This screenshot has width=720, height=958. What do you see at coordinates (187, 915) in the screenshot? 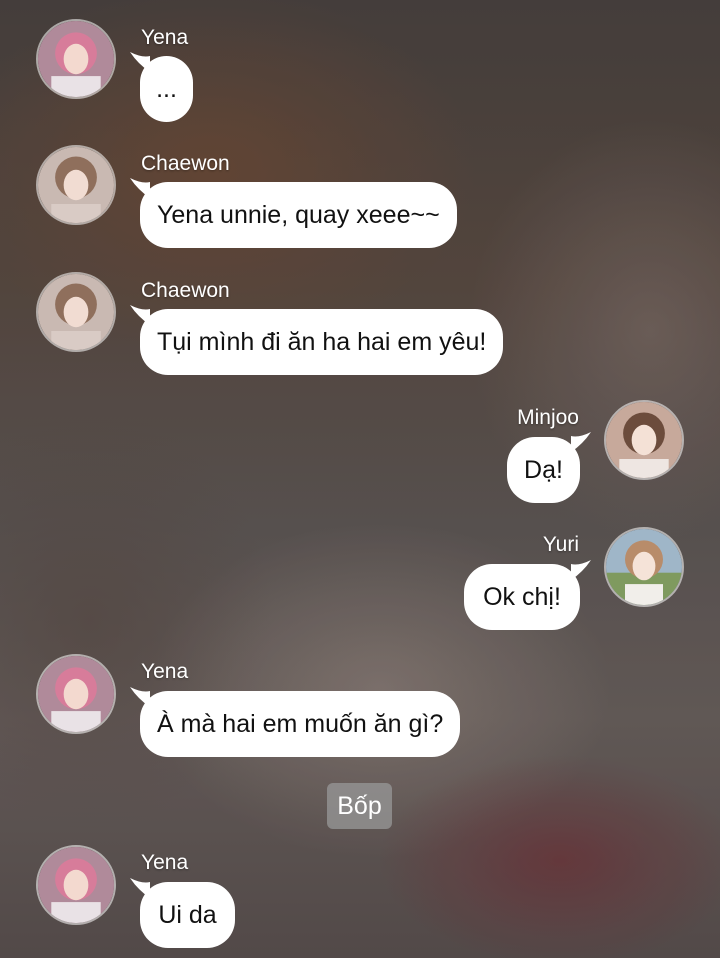
I see `message-bubble: Ui da` at bounding box center [187, 915].